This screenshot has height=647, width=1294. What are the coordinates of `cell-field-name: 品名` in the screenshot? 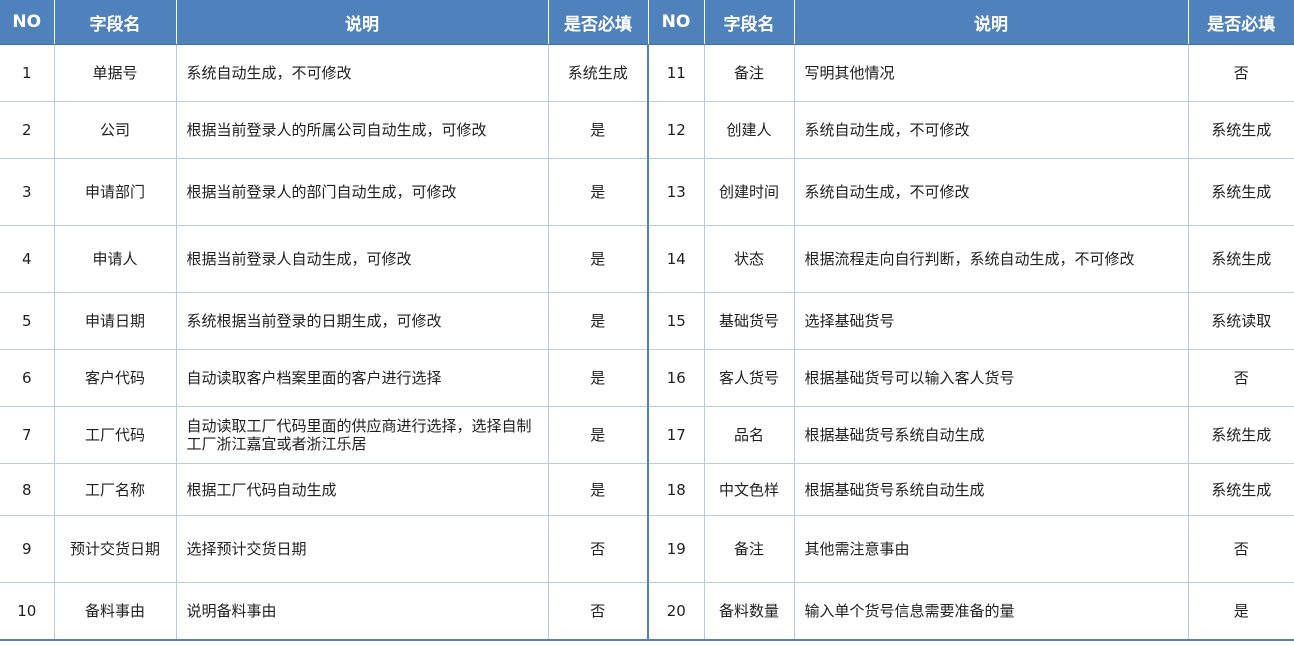 It's located at (749, 435).